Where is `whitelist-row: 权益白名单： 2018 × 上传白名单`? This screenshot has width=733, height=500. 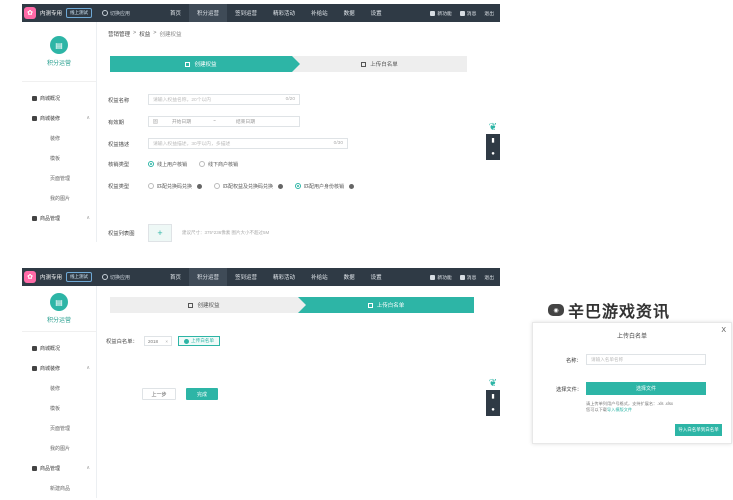
whitelist-row: 权益白名单： 2018 × 上传白名单 is located at coordinates (163, 341).